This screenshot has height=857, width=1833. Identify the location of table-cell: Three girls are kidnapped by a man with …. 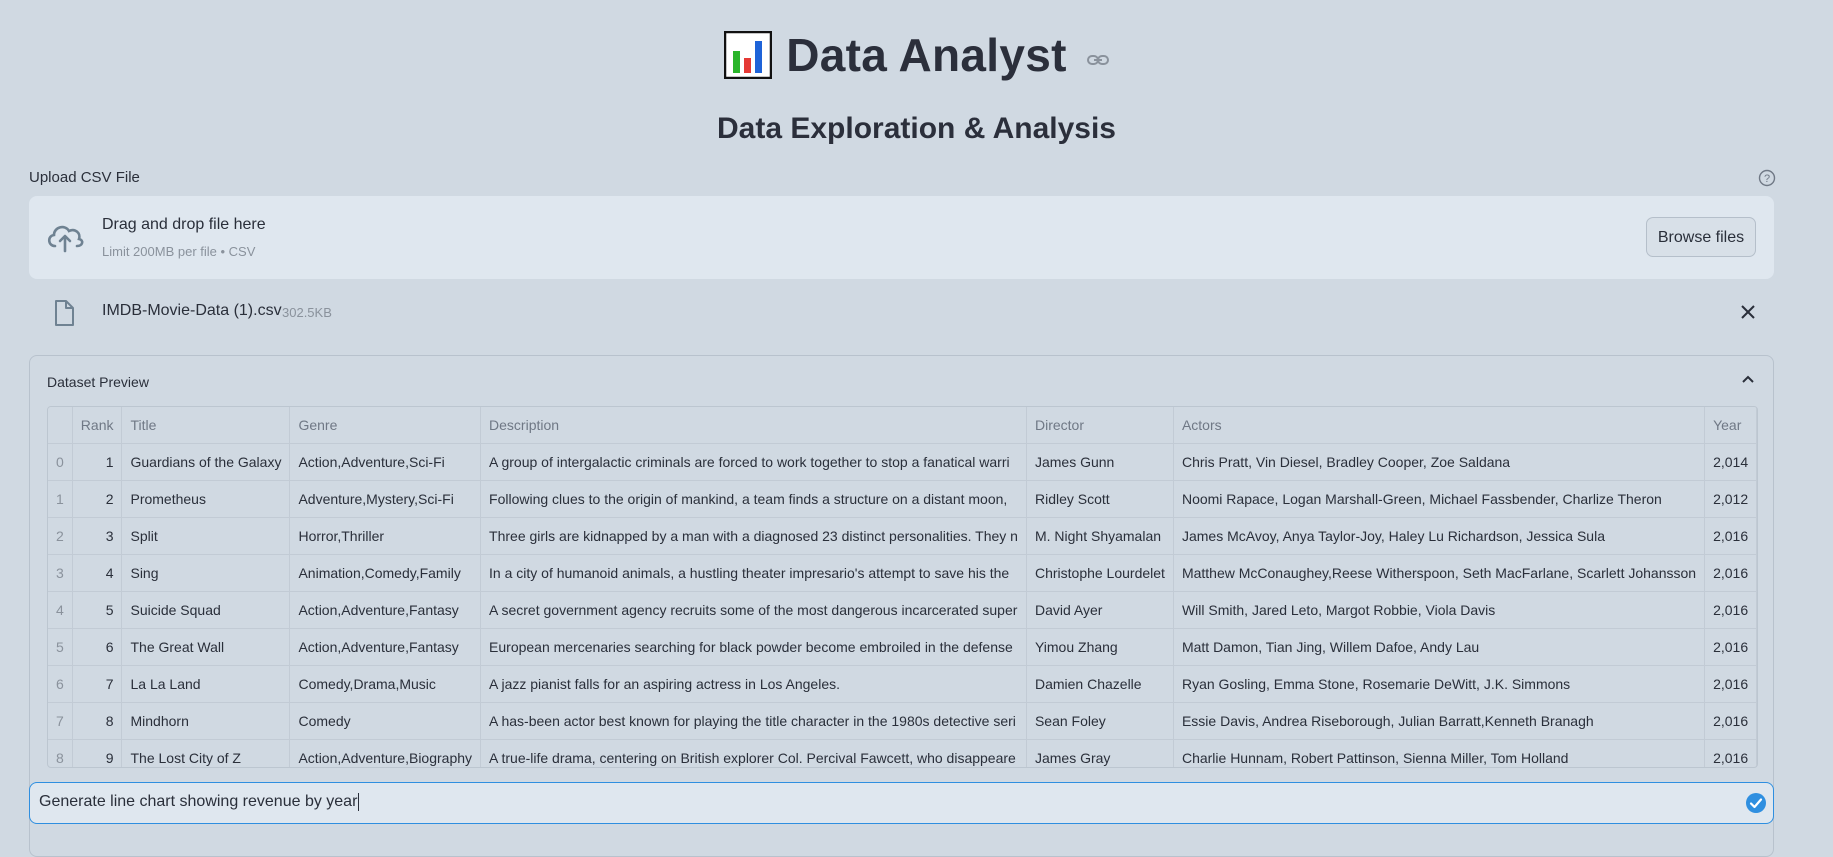
(753, 536).